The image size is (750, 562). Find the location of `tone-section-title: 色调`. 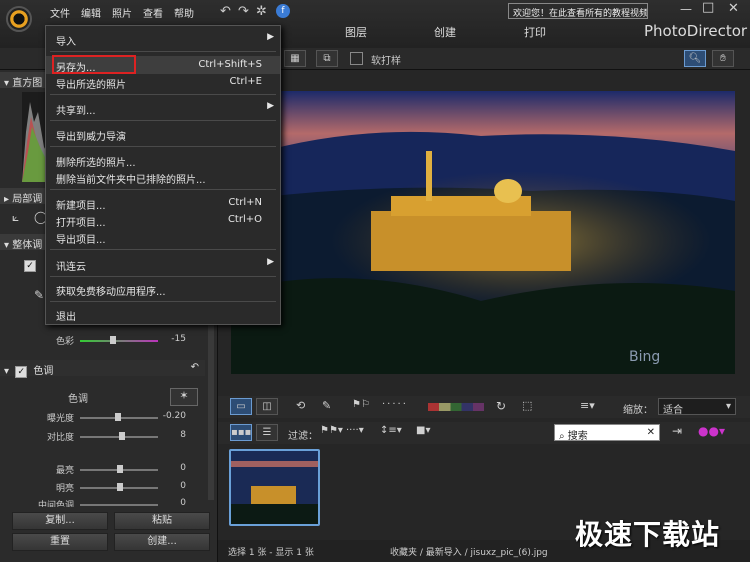

tone-section-title: 色调 is located at coordinates (43, 371).